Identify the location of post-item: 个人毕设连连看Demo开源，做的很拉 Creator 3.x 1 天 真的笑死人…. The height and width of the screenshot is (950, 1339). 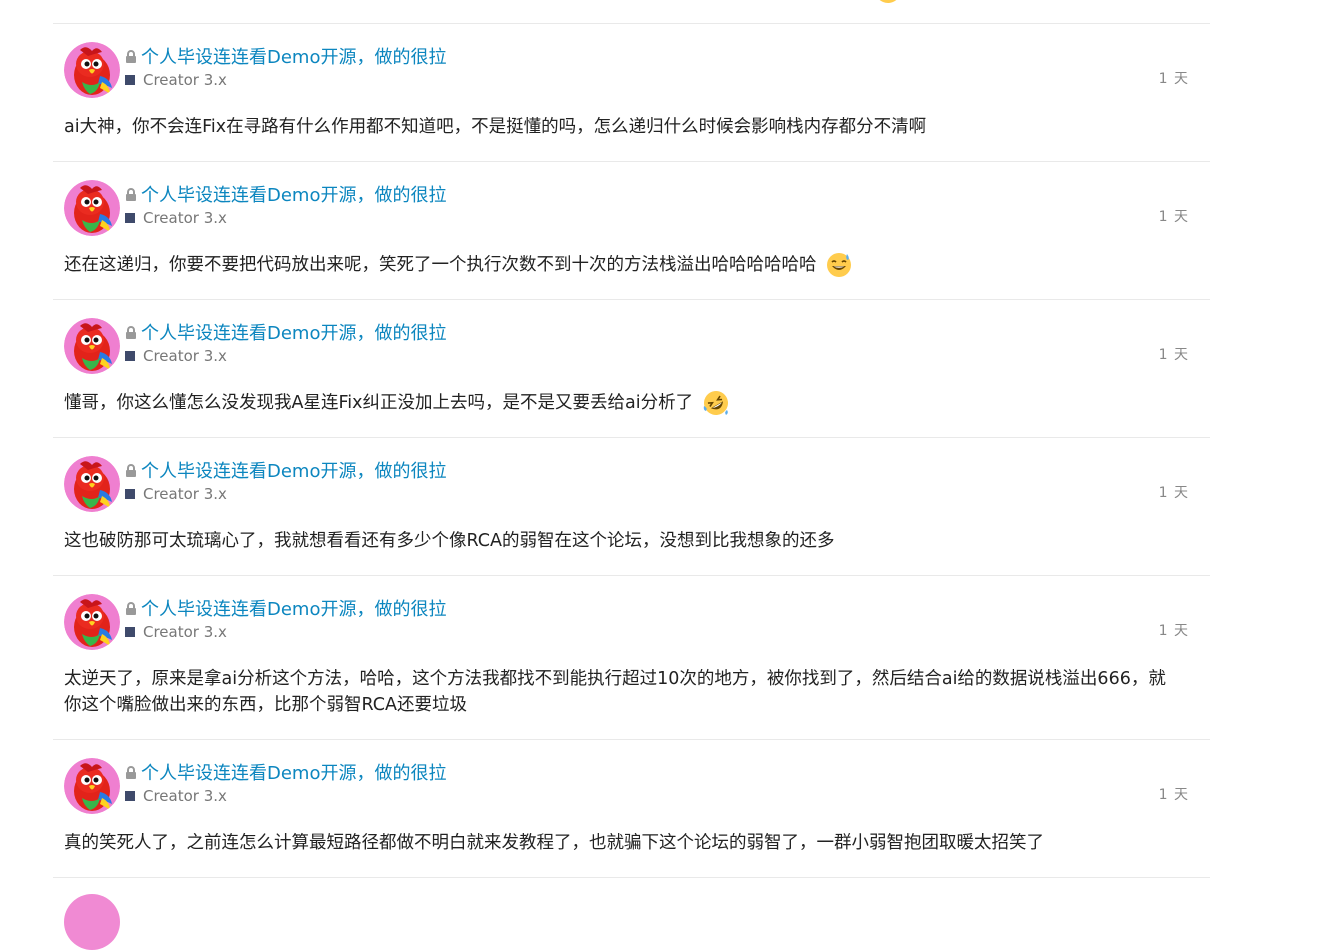
(631, 809).